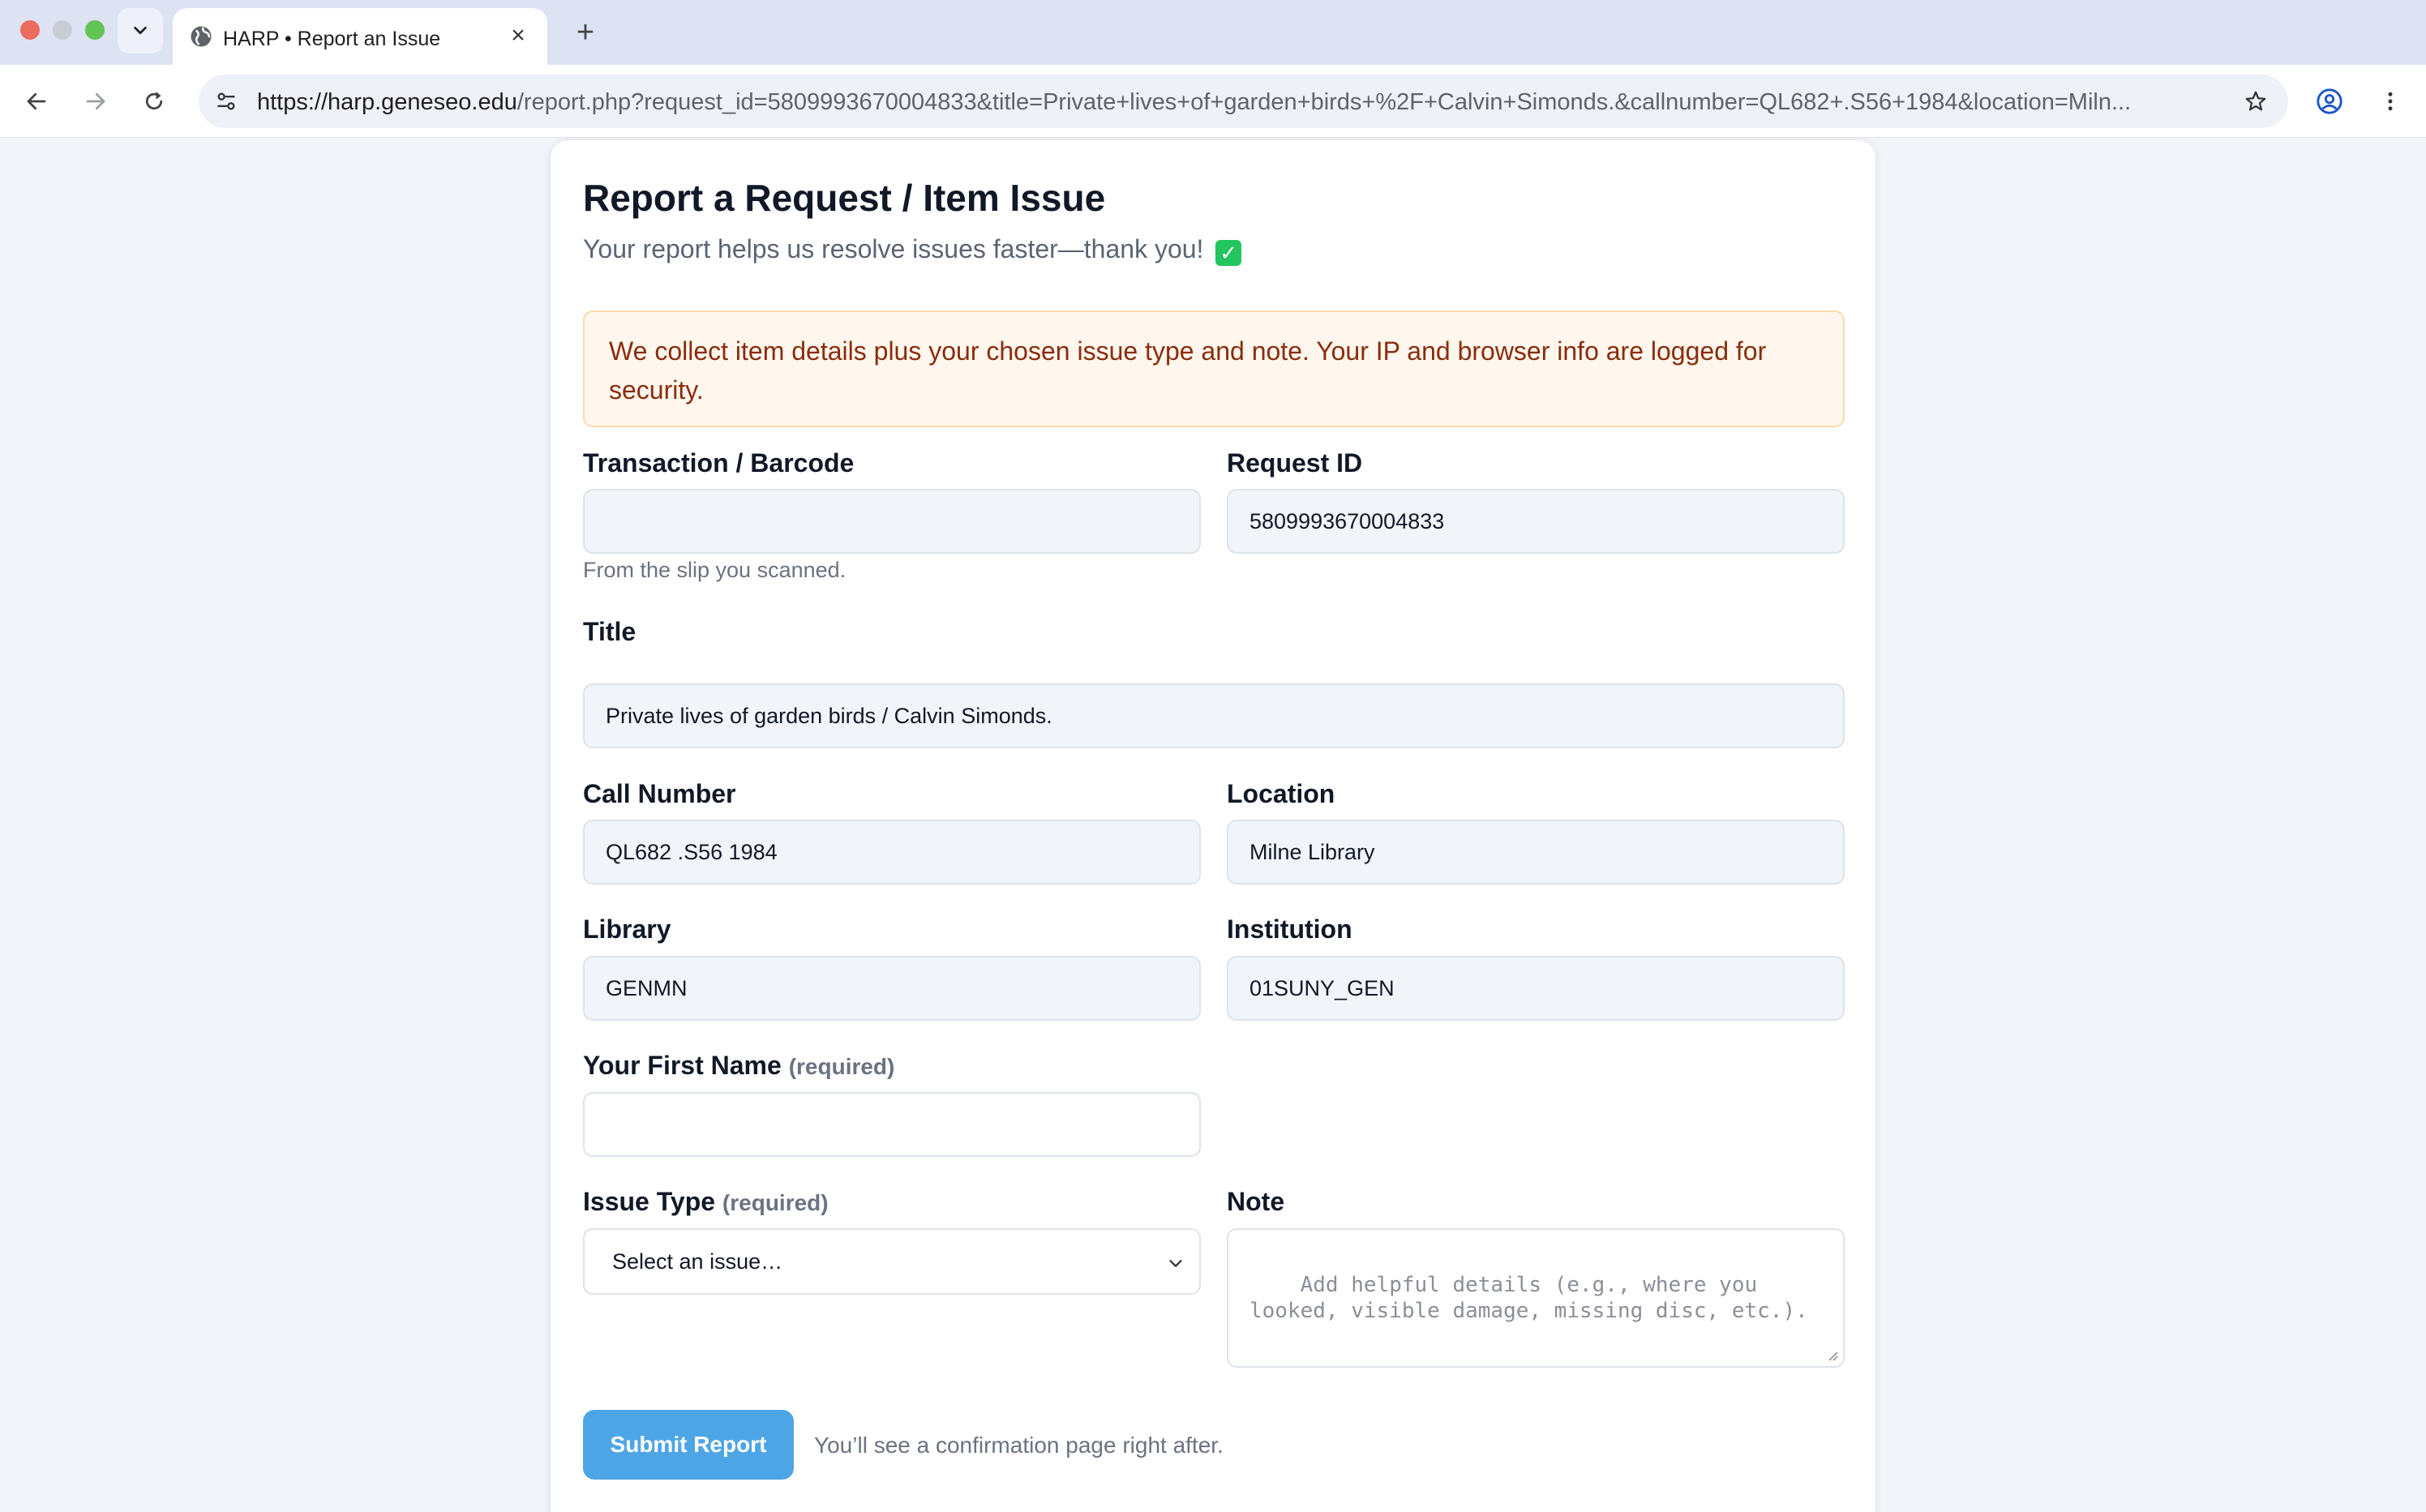 Image resolution: width=2426 pixels, height=1512 pixels. What do you see at coordinates (1536, 521) in the screenshot?
I see `request-id-input: 5809993670004833` at bounding box center [1536, 521].